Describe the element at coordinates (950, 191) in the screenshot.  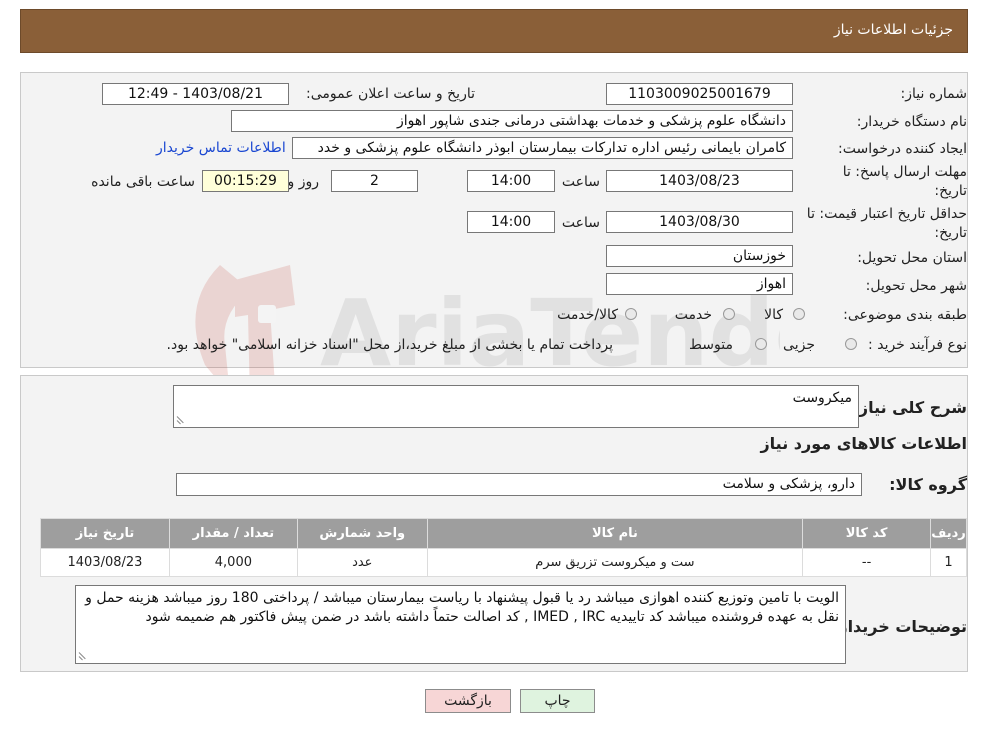
I see `deadline-label-date: تاریخ:` at that location.